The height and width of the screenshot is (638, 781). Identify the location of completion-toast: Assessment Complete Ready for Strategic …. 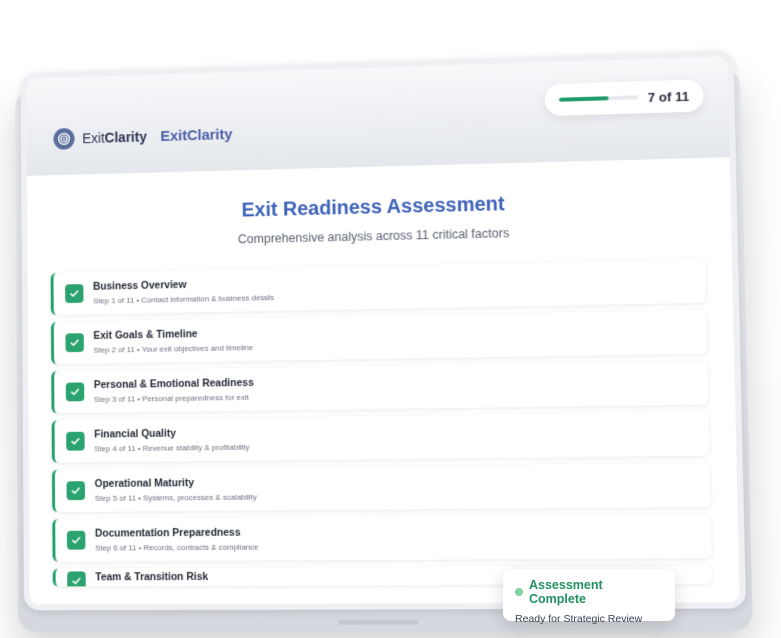
(589, 597).